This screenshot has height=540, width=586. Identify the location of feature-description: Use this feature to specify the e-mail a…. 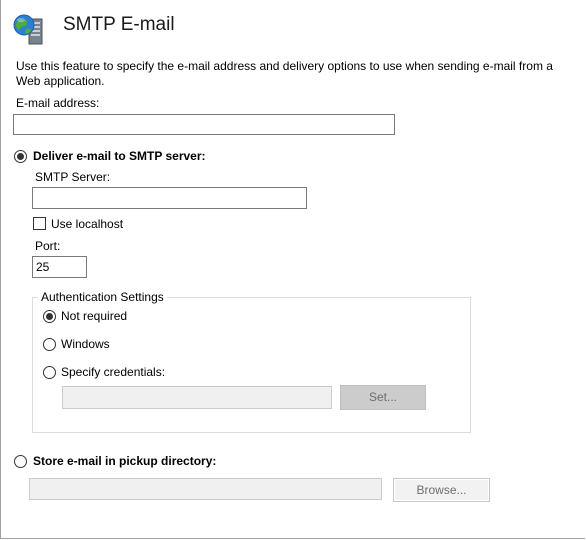
(284, 73).